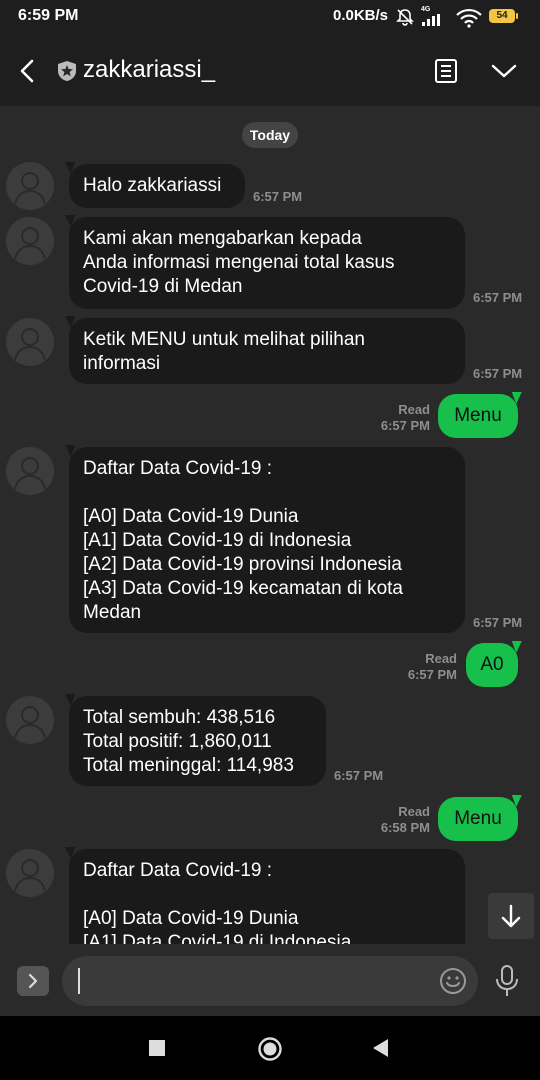  I want to click on chat-header: zakkariassi_, so click(270, 71).